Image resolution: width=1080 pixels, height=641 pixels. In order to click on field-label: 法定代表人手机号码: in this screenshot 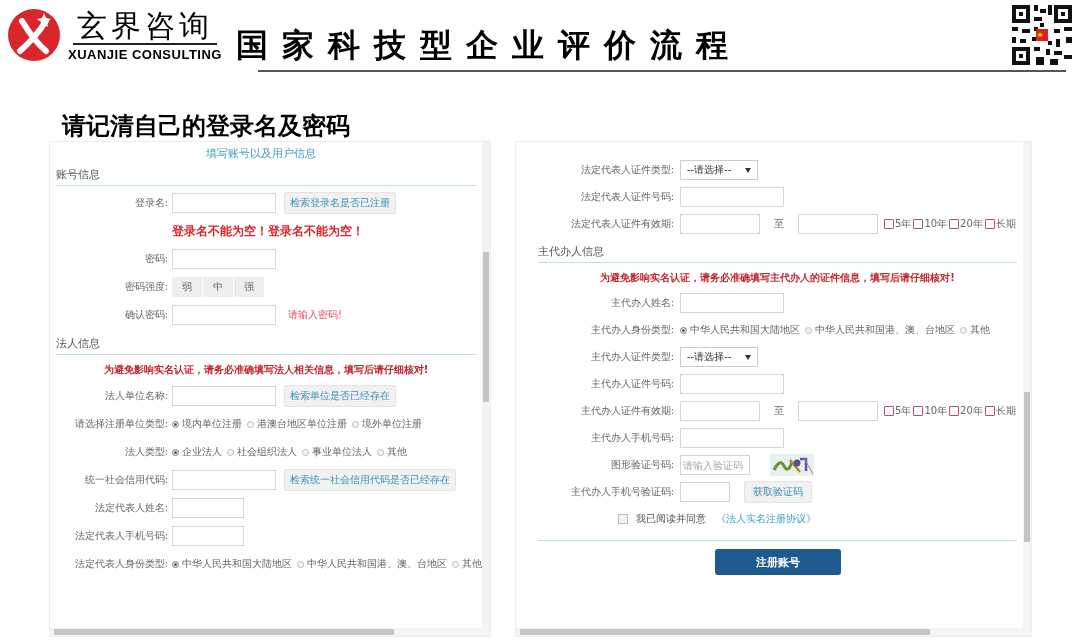, I will do `click(120, 536)`.